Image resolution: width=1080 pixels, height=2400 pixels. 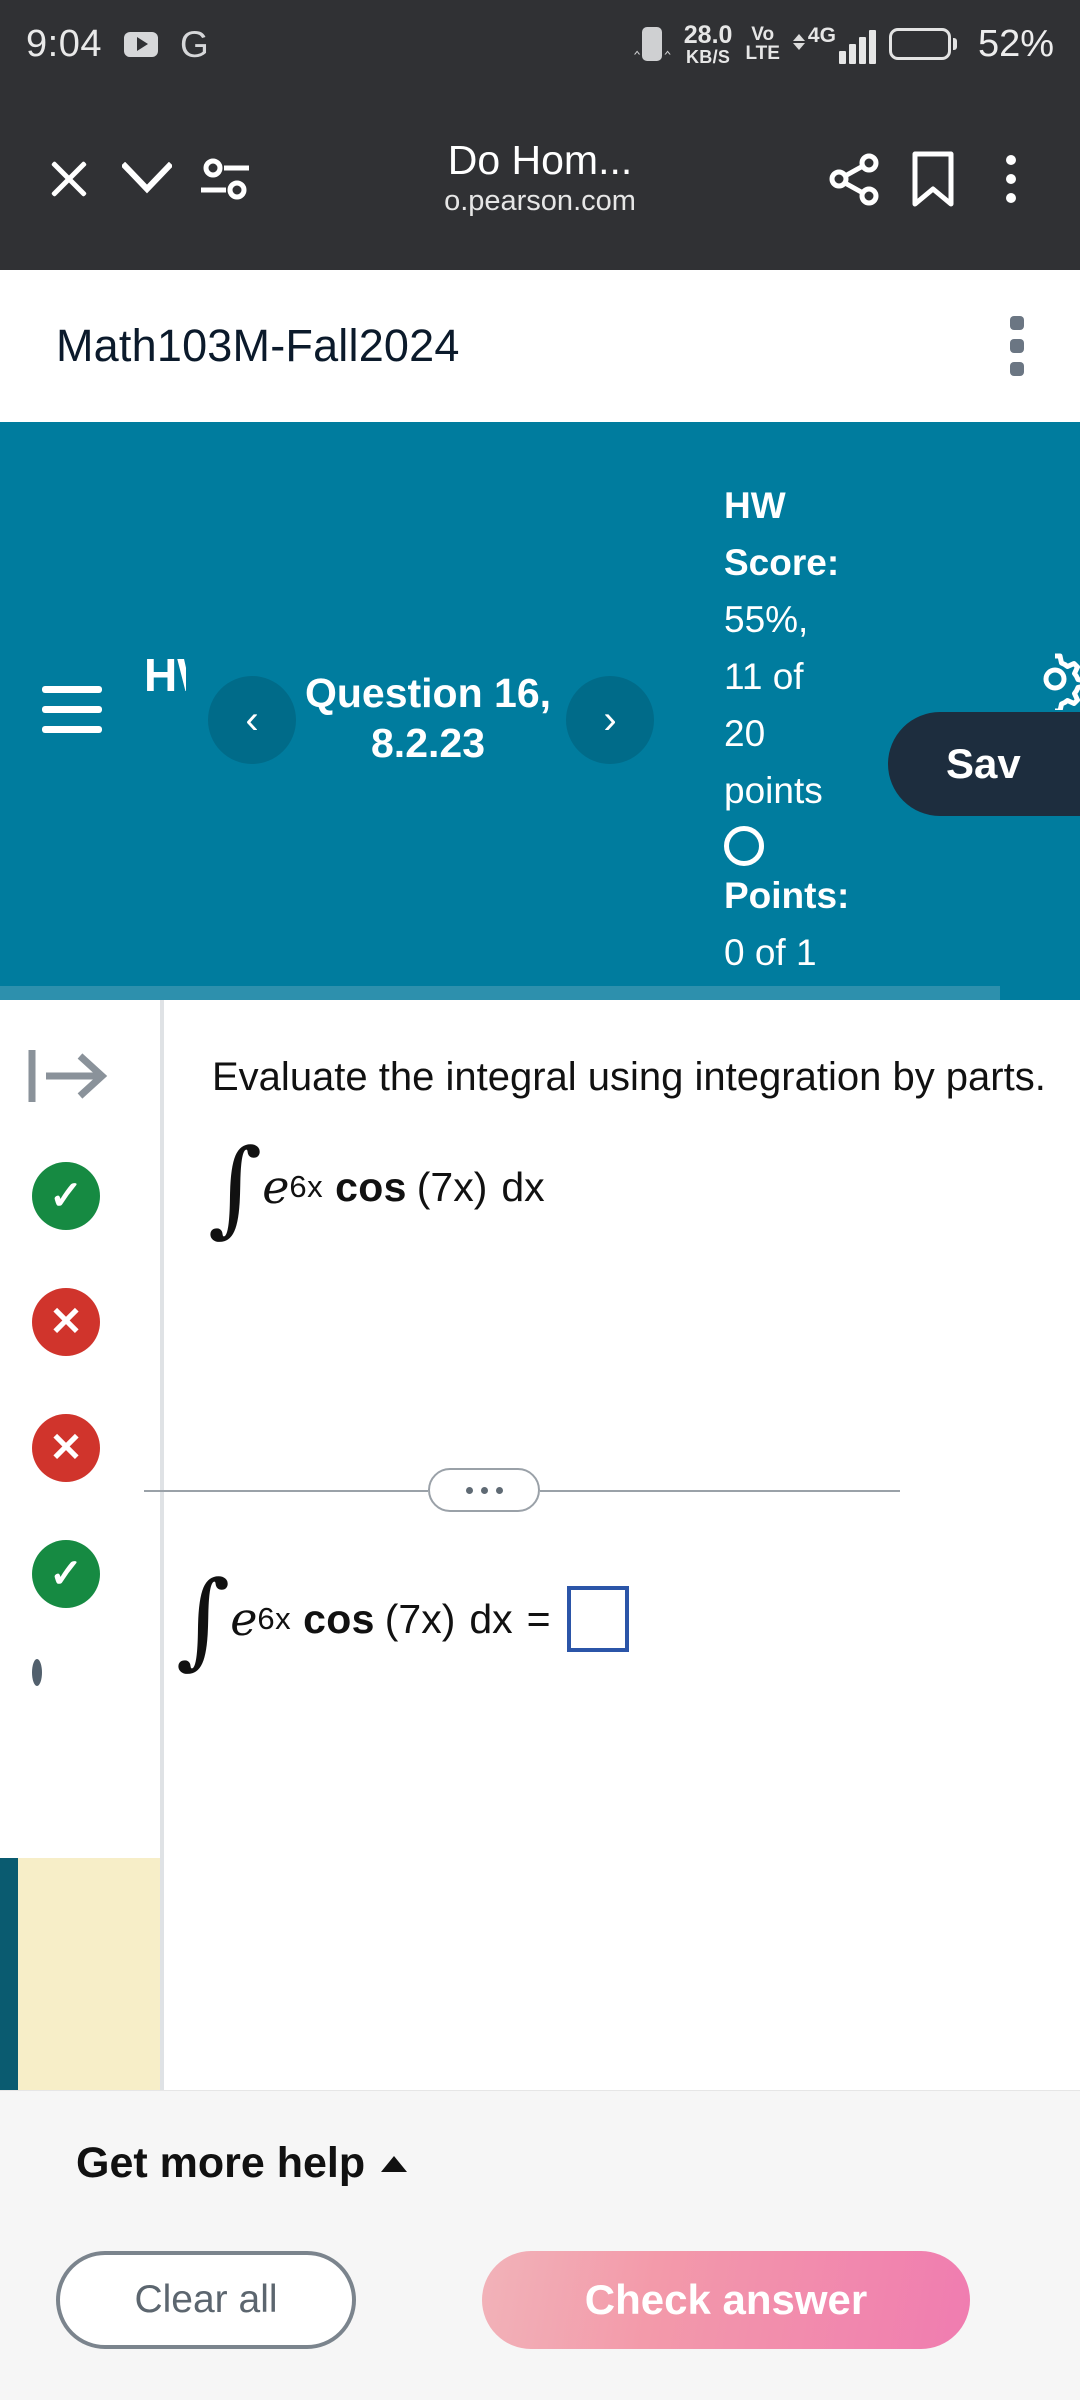 I want to click on equals-sign: =, so click(x=538, y=1618).